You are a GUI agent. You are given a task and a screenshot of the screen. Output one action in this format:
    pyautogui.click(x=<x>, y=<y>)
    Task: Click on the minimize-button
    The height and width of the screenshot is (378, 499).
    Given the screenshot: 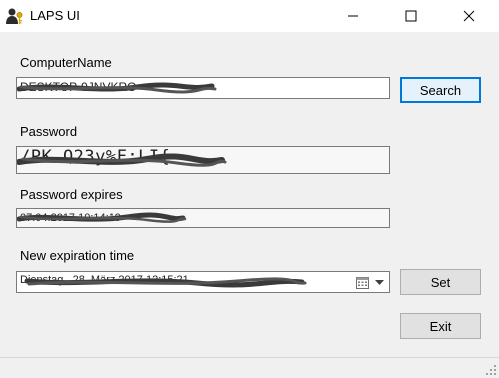 What is the action you would take?
    pyautogui.click(x=353, y=16)
    